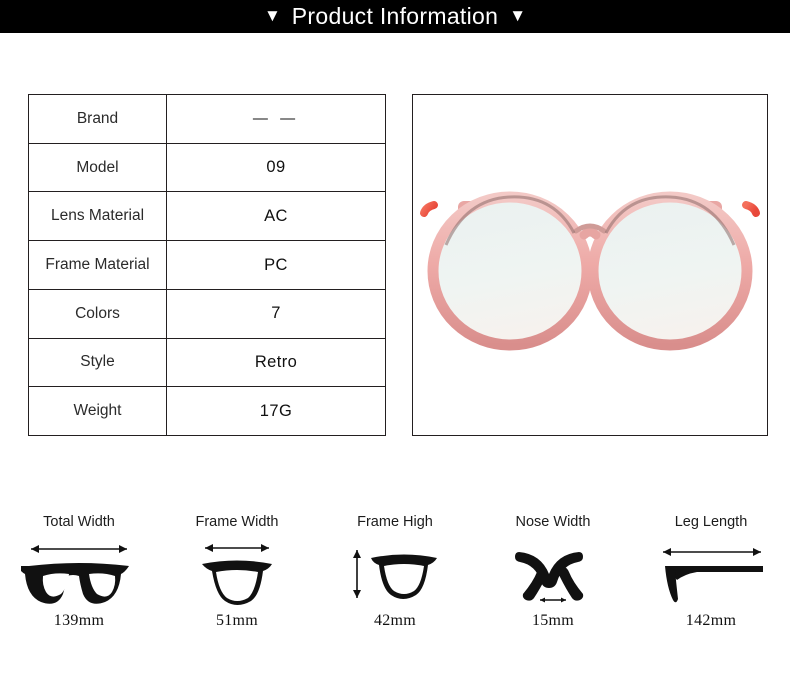 The width and height of the screenshot is (790, 700). What do you see at coordinates (395, 620) in the screenshot?
I see `measurement-value: 42mm` at bounding box center [395, 620].